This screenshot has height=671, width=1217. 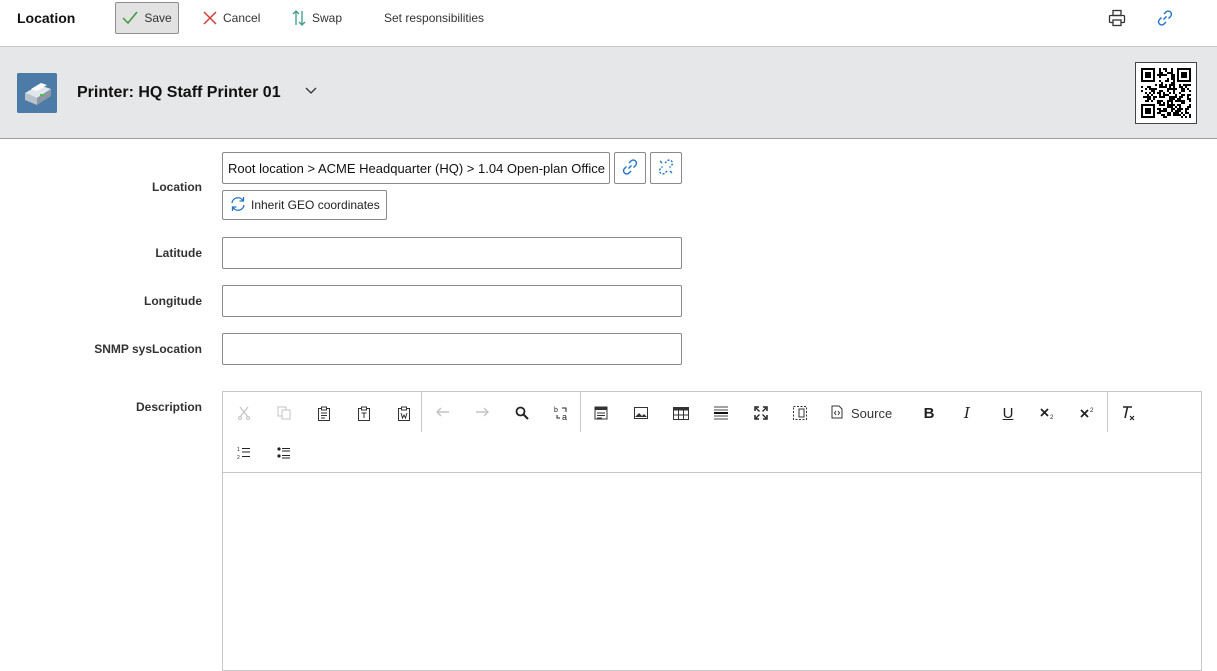 I want to click on horizontal-rule-icon, so click(x=721, y=413).